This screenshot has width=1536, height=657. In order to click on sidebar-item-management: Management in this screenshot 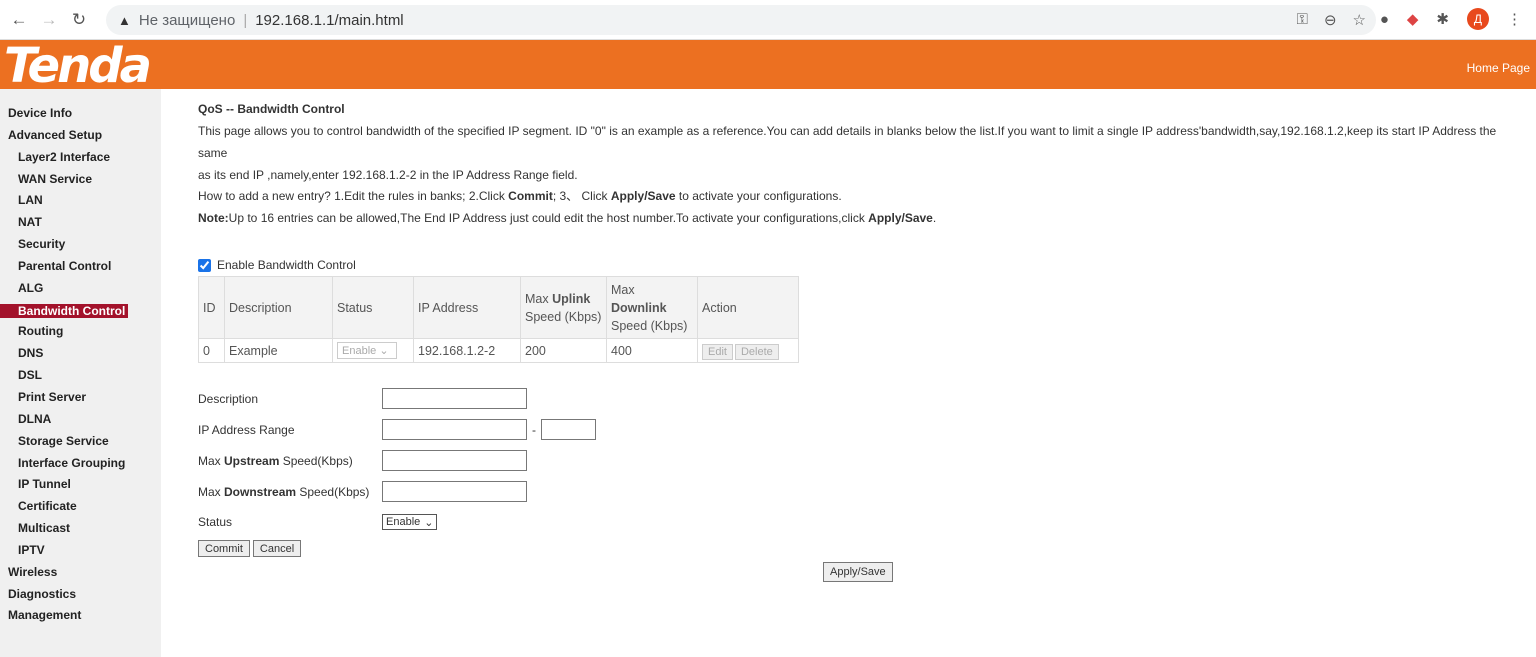, I will do `click(64, 616)`.